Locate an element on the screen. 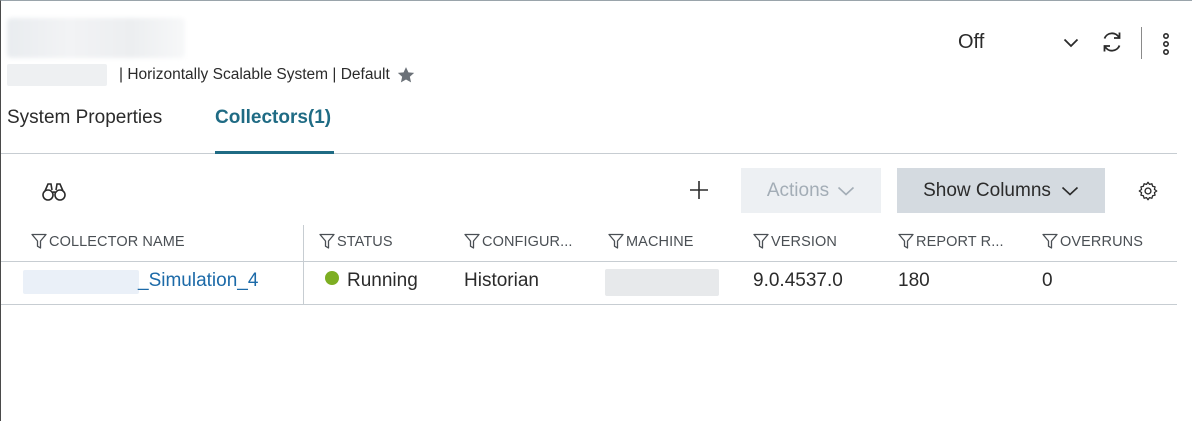 Image resolution: width=1192 pixels, height=421 pixels. system-subtitle: | Horizontally Scalable System | Default is located at coordinates (254, 74).